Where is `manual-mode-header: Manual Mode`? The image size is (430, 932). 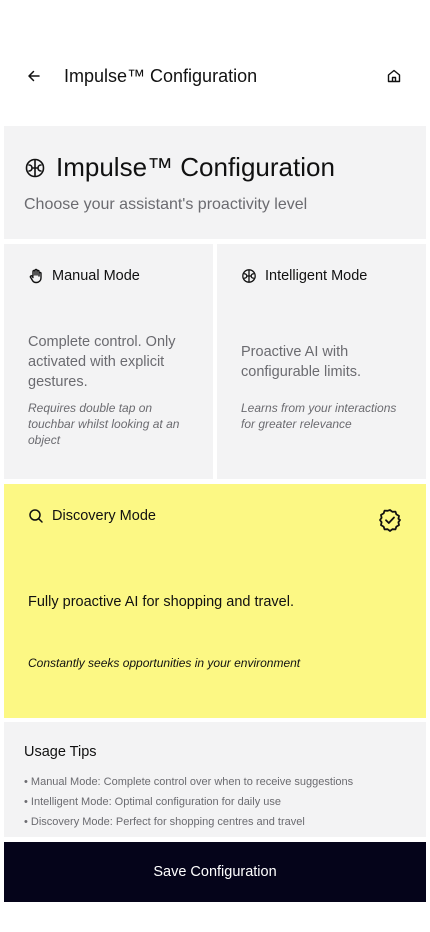 manual-mode-header: Manual Mode is located at coordinates (84, 276).